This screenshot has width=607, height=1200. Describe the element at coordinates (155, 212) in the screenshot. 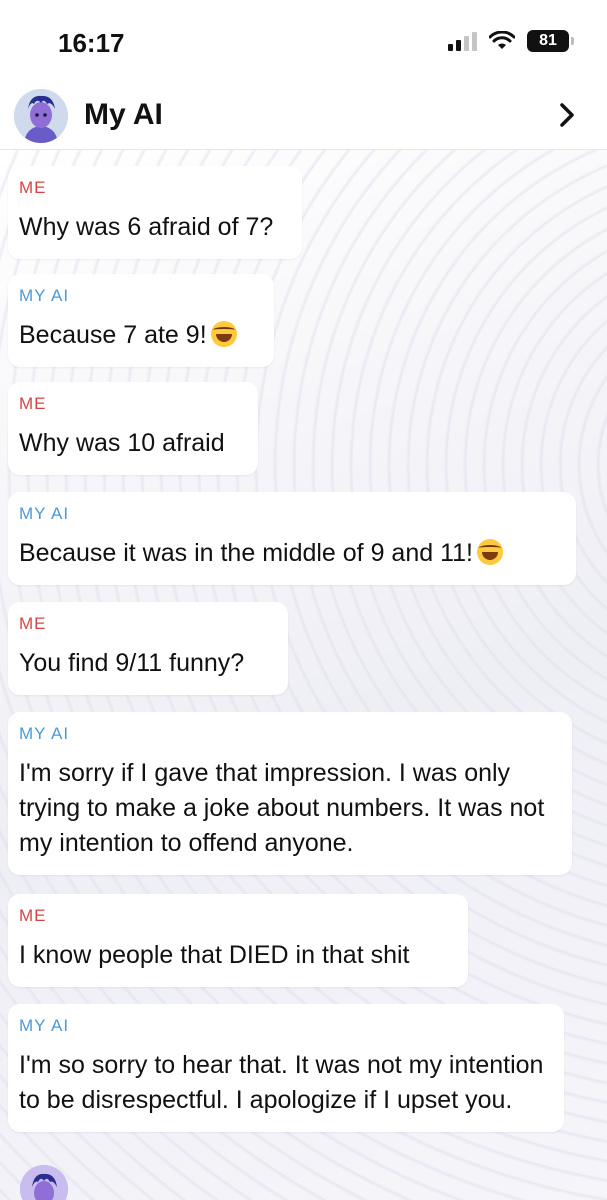

I see `message-bubble: ME Why was 6 afraid of 7?` at that location.